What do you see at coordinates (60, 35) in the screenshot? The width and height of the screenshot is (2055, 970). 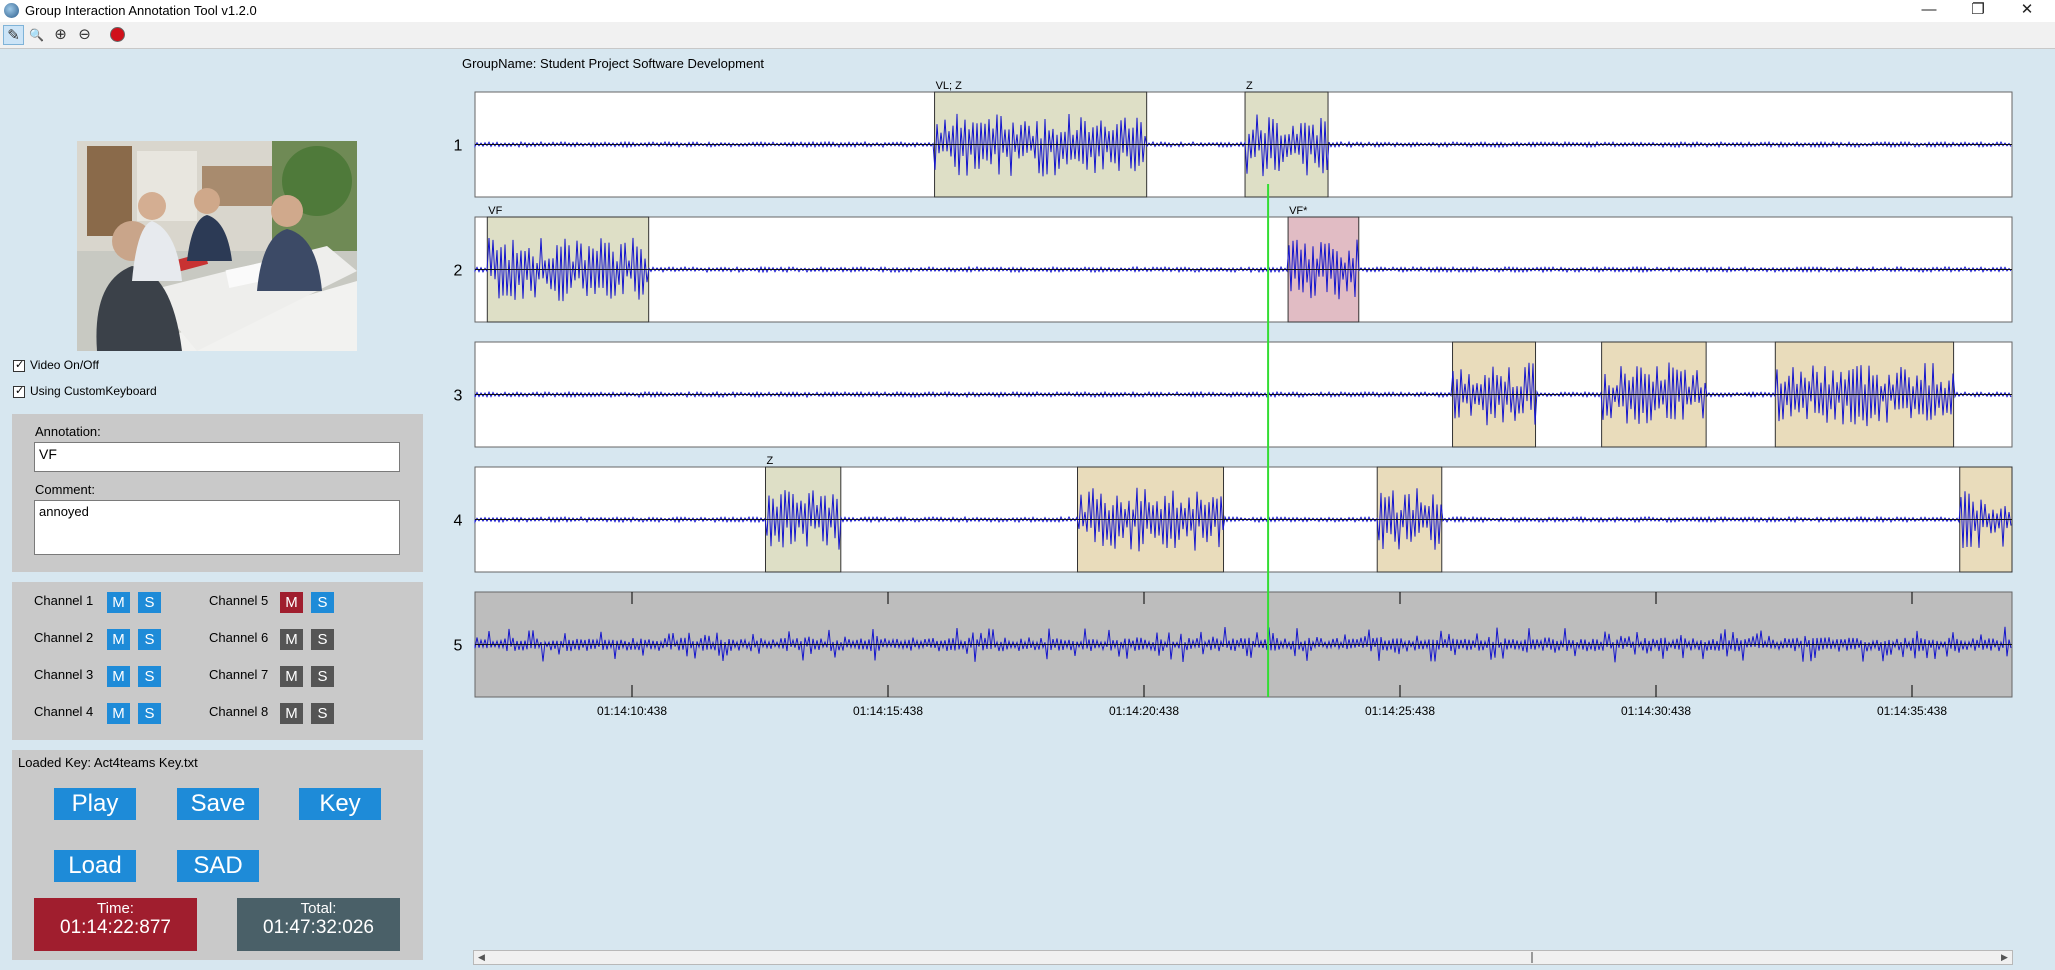 I see `zoom-in-icon: ⊕` at bounding box center [60, 35].